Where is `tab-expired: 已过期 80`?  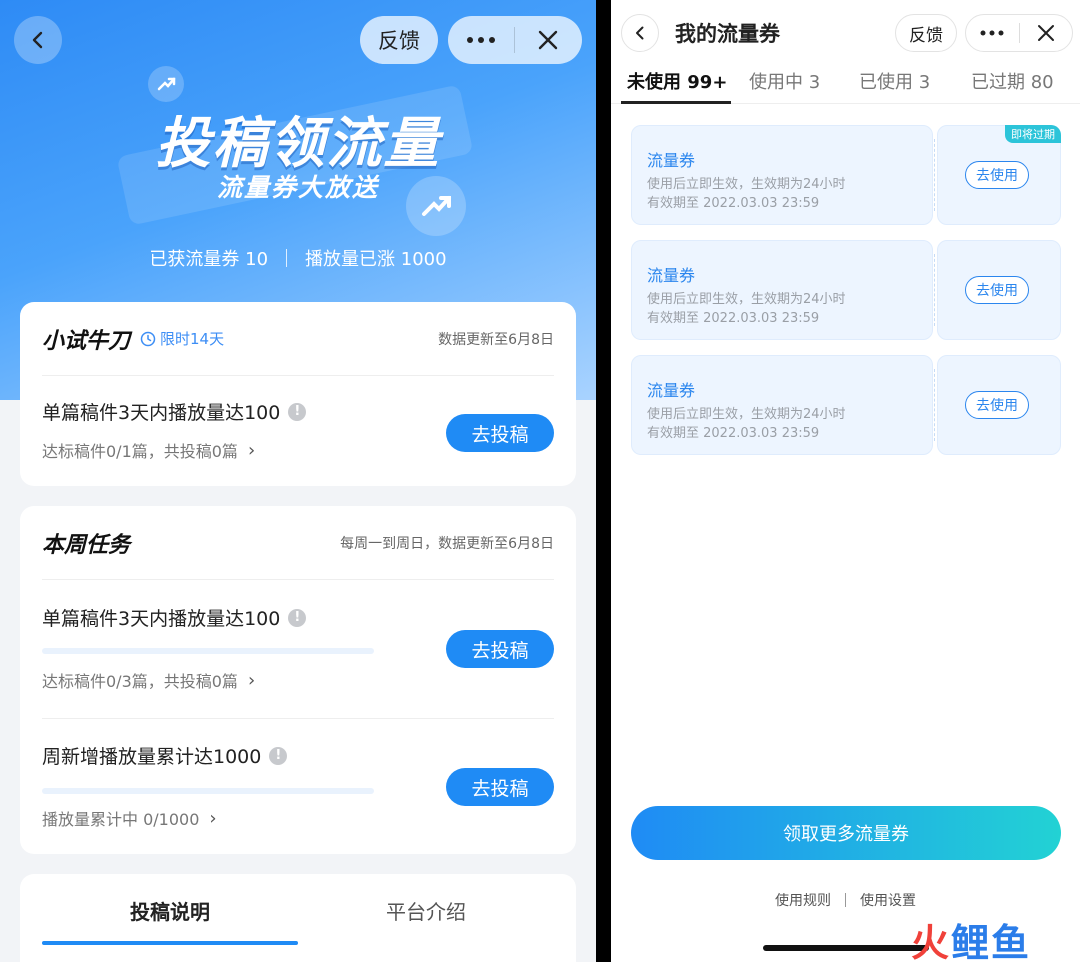
tab-expired: 已过期 80 is located at coordinates (1012, 81).